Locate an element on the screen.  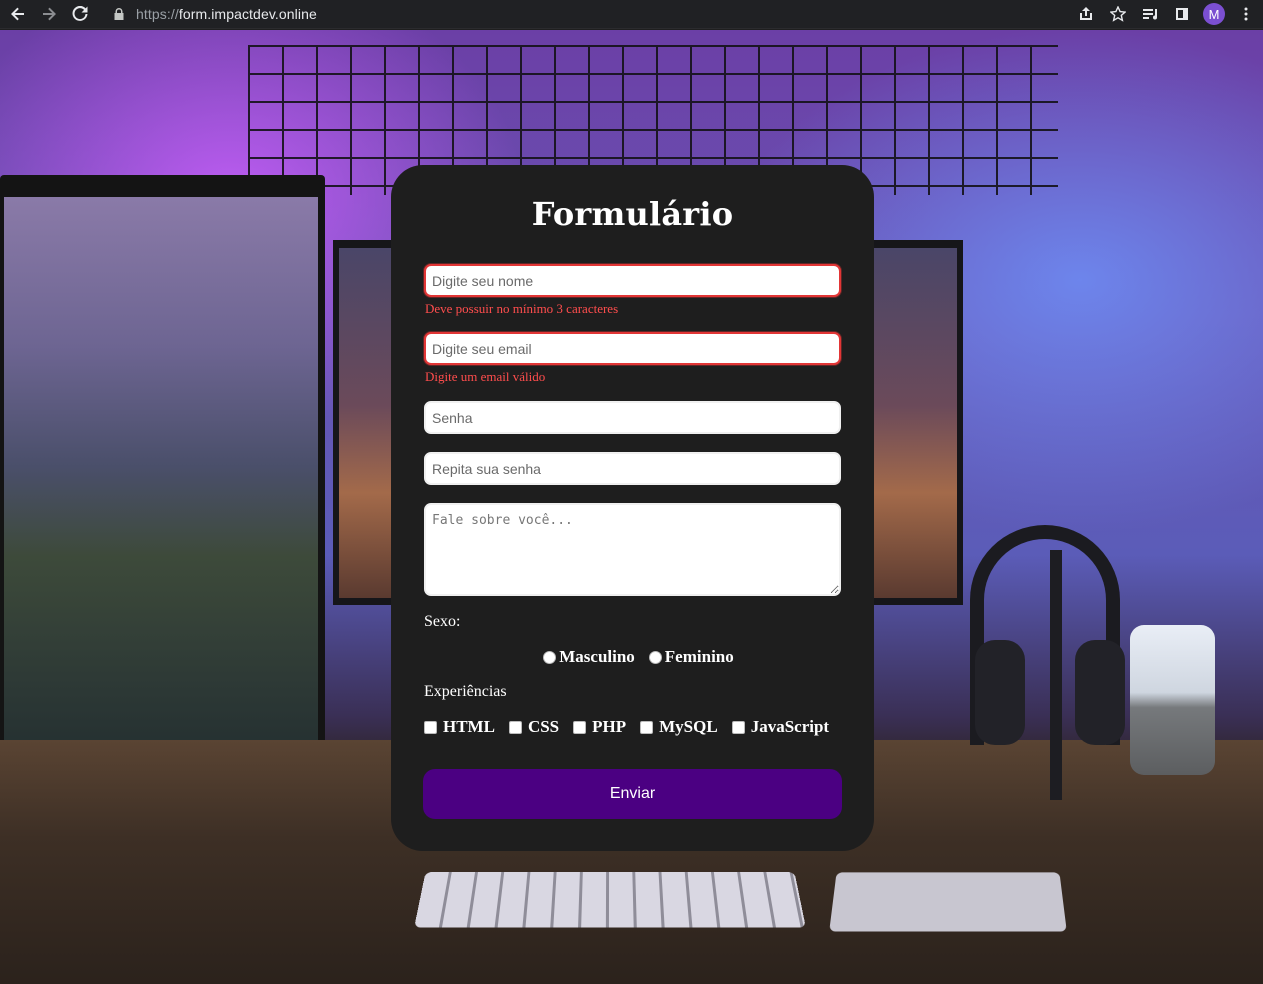
side-panel-icon is located at coordinates (1182, 14).